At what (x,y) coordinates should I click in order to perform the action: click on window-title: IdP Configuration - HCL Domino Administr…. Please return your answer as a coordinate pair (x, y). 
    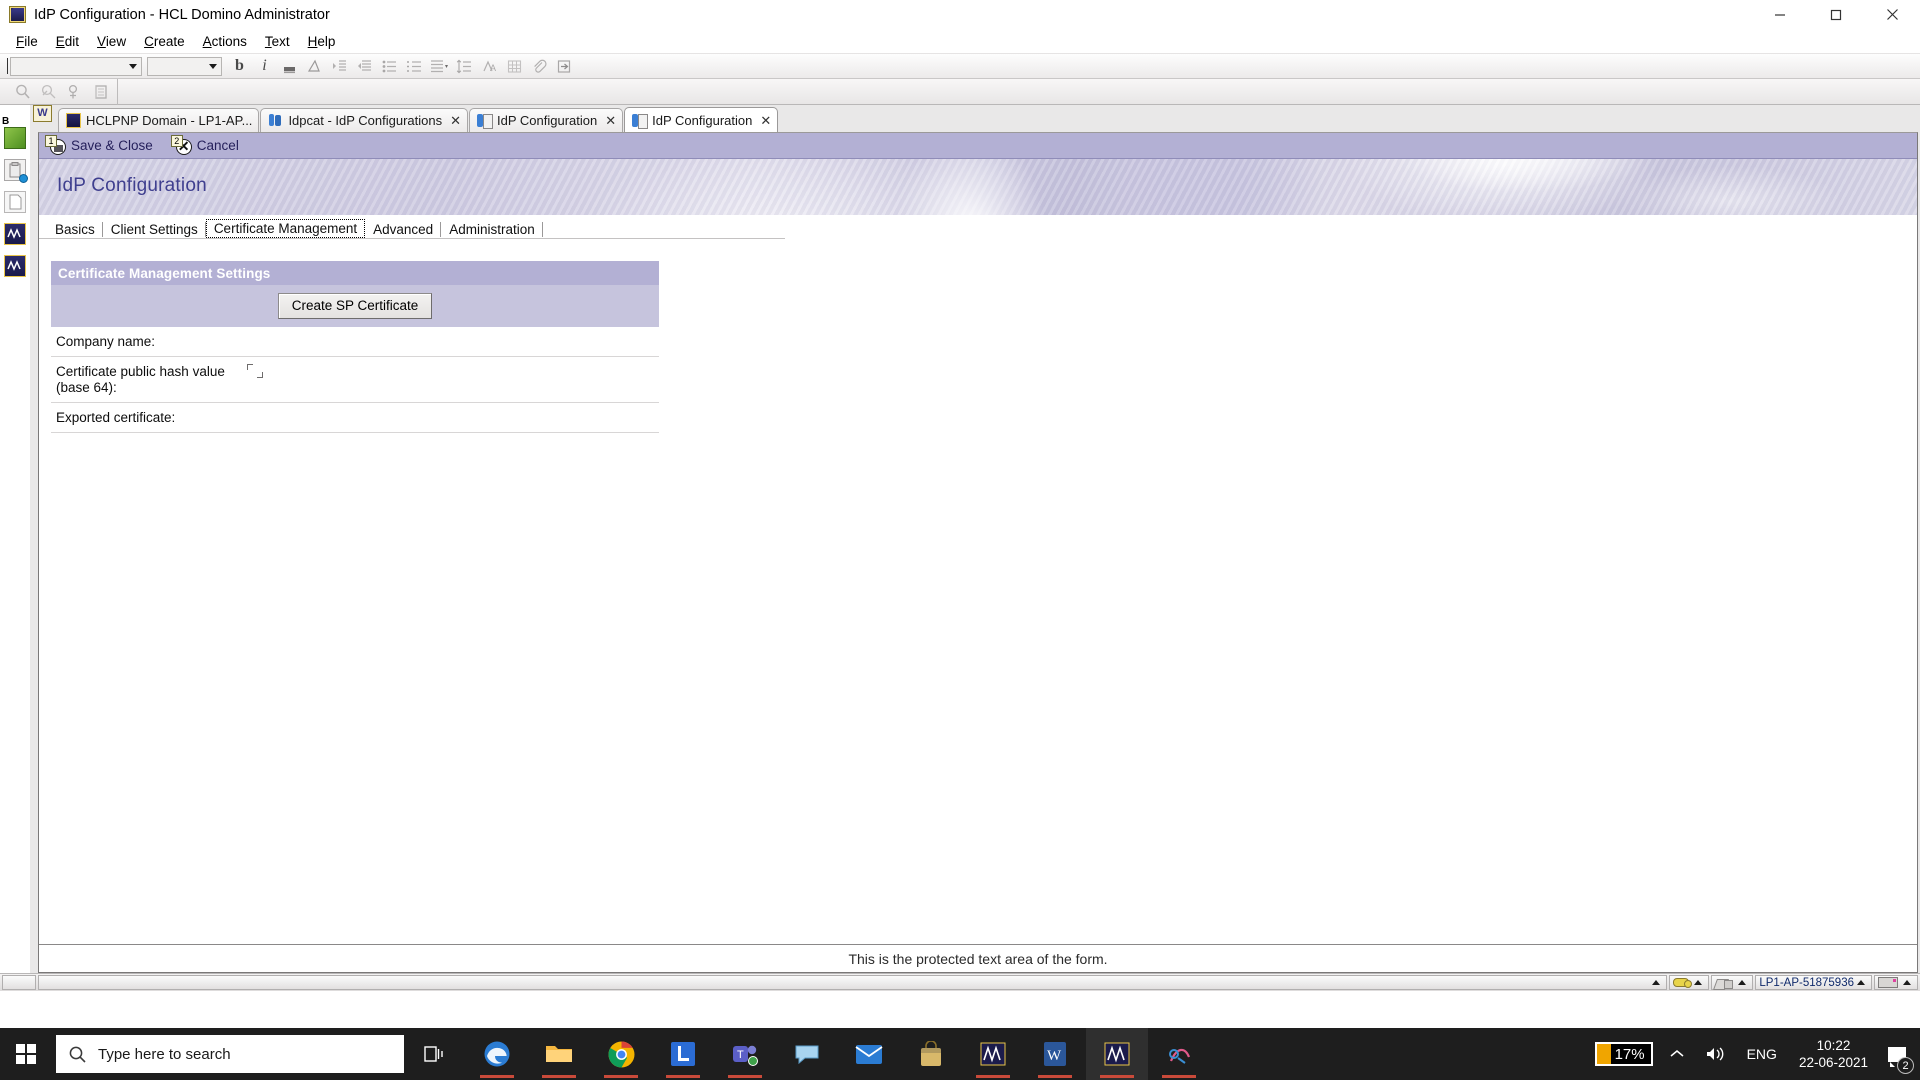
    Looking at the image, I should click on (182, 14).